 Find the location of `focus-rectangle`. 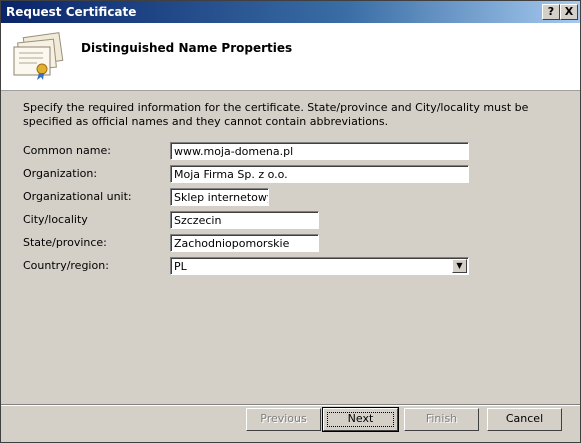

focus-rectangle is located at coordinates (360, 419).